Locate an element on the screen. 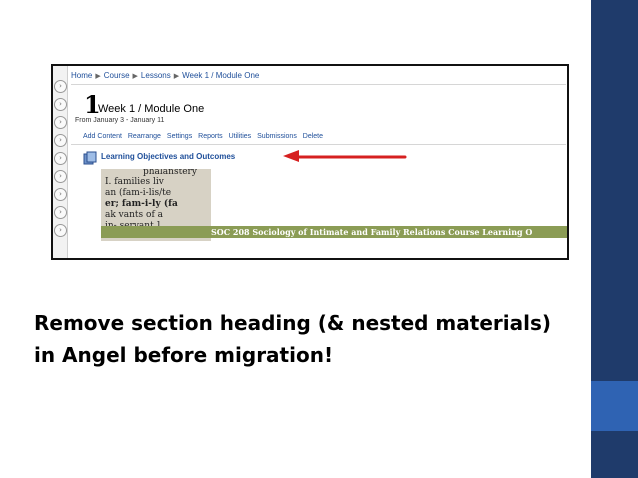  section-item-icon is located at coordinates (90, 158).